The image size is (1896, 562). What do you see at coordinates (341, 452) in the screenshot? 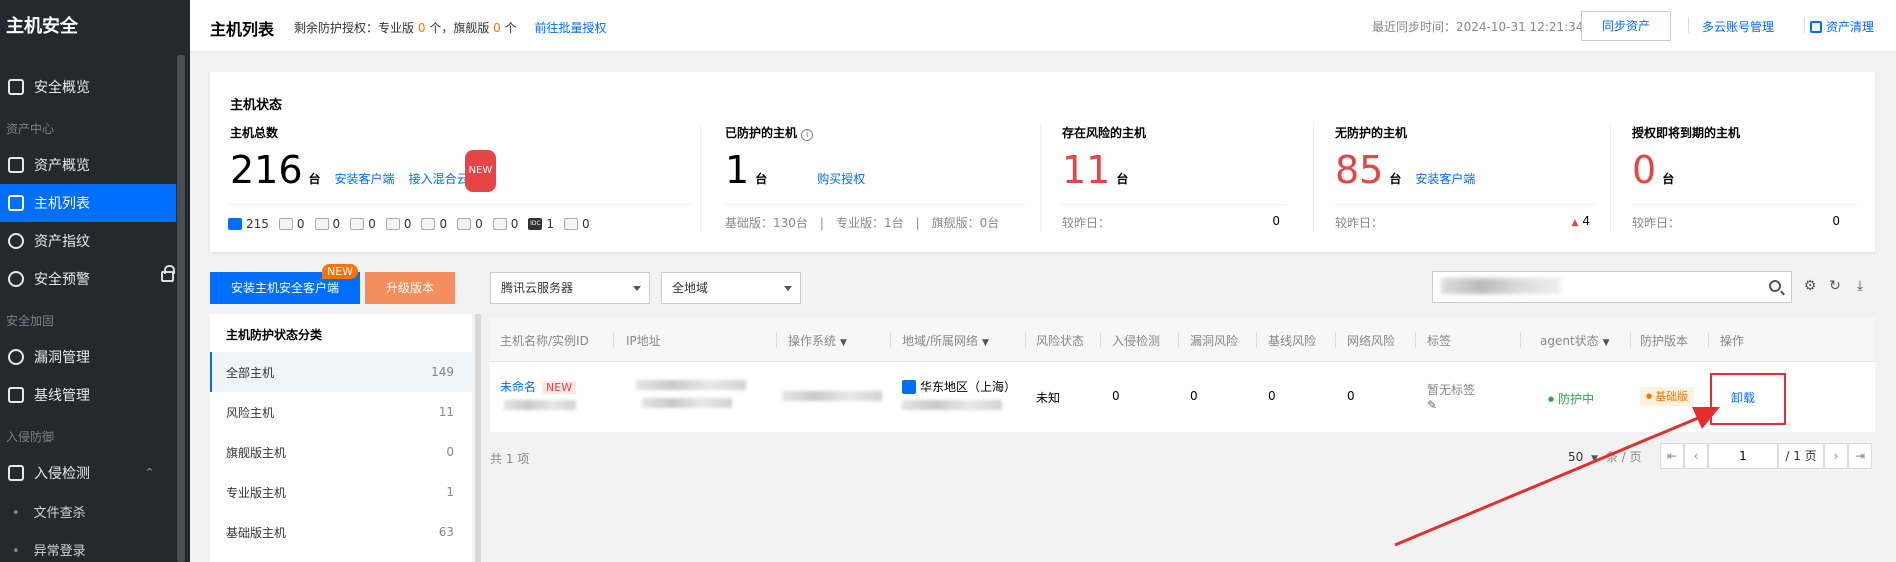
I see `category-flagship-hosts: 旗舰版主机 0` at bounding box center [341, 452].